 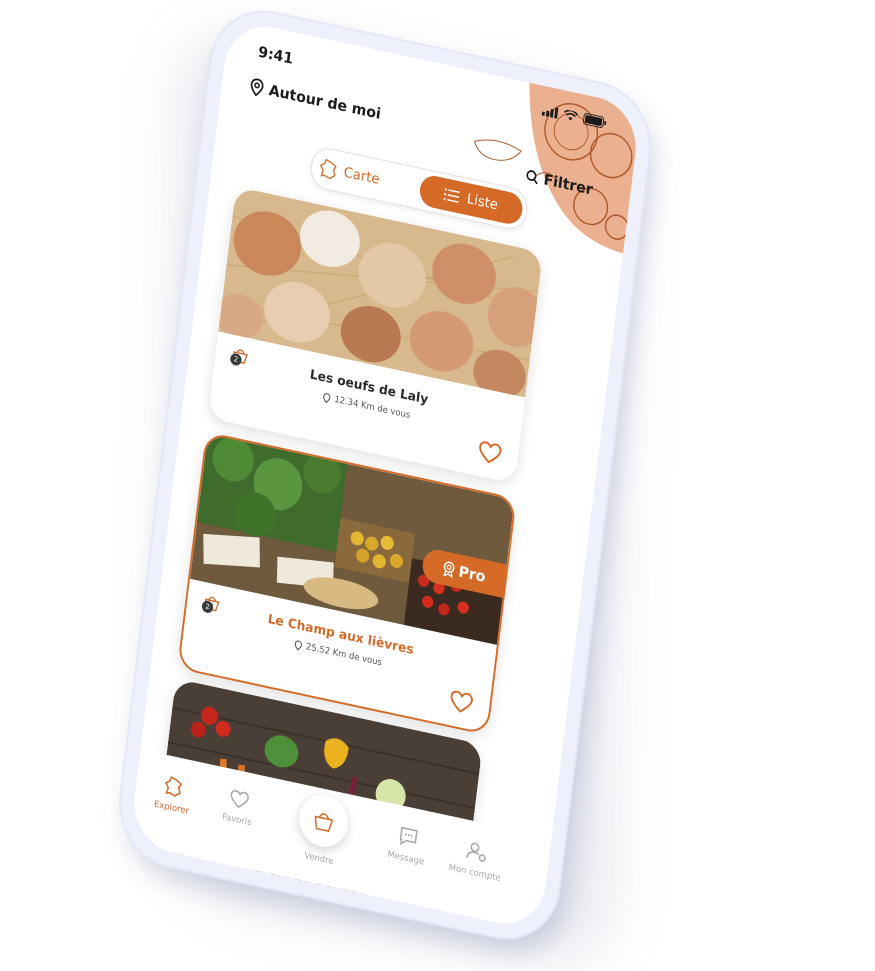 I want to click on producer-card: 2 Les oeufs de Laly 12.34 Km de vous, so click(x=375, y=335).